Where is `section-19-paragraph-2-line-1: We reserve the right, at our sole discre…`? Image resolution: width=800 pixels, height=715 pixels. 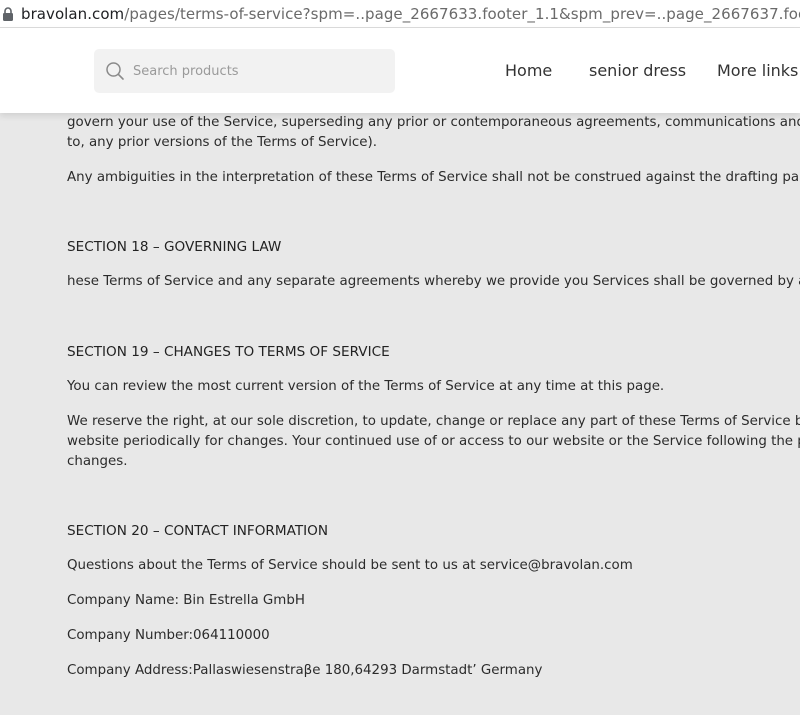
section-19-paragraph-2-line-1: We reserve the right, at our sole discre… is located at coordinates (433, 421).